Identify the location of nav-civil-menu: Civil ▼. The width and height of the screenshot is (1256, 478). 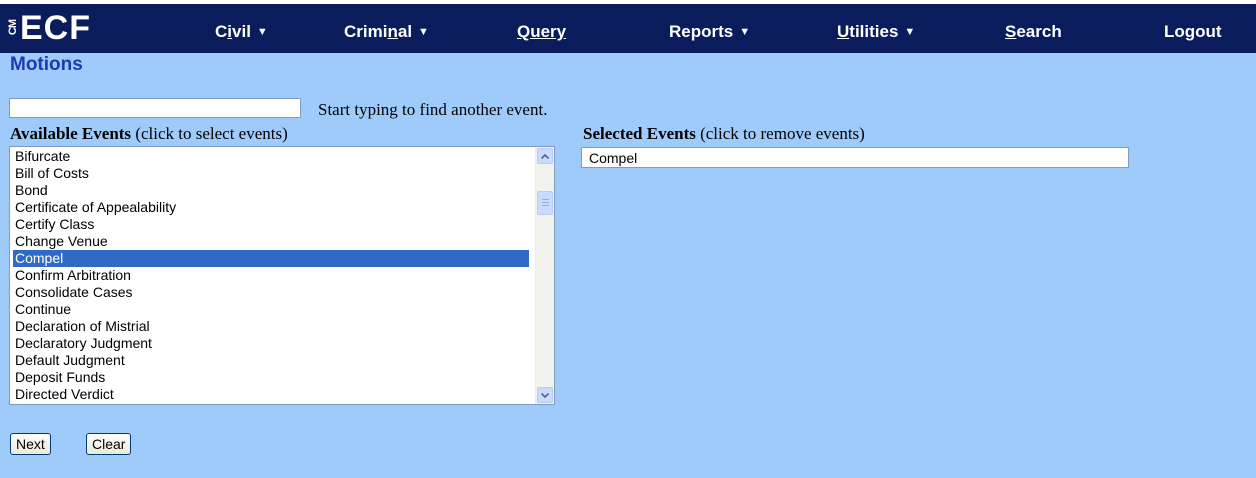
(241, 32).